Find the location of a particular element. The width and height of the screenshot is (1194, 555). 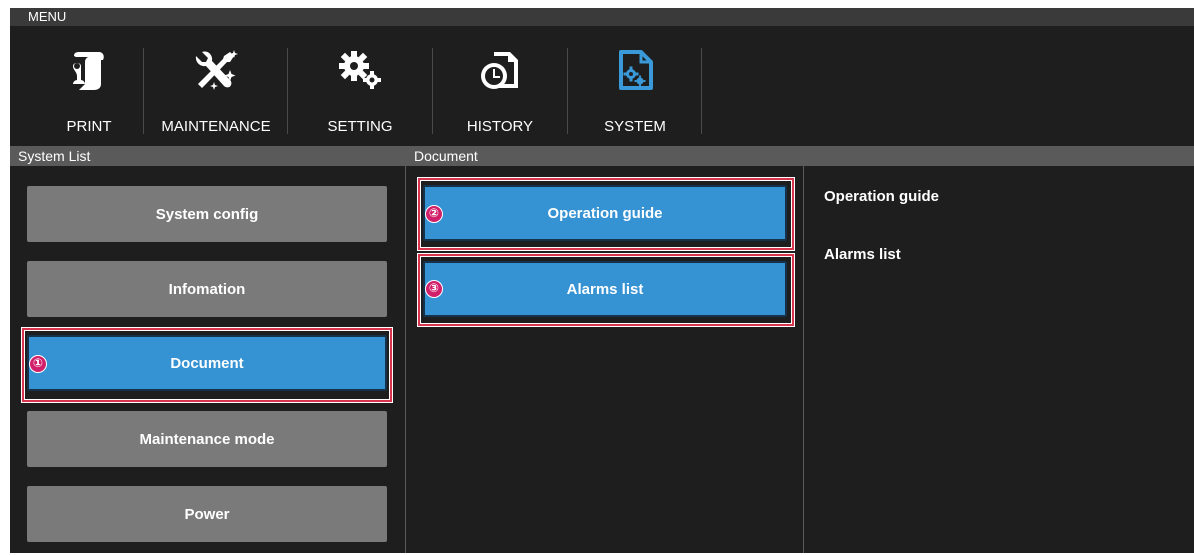

print-icon is located at coordinates (88, 71).